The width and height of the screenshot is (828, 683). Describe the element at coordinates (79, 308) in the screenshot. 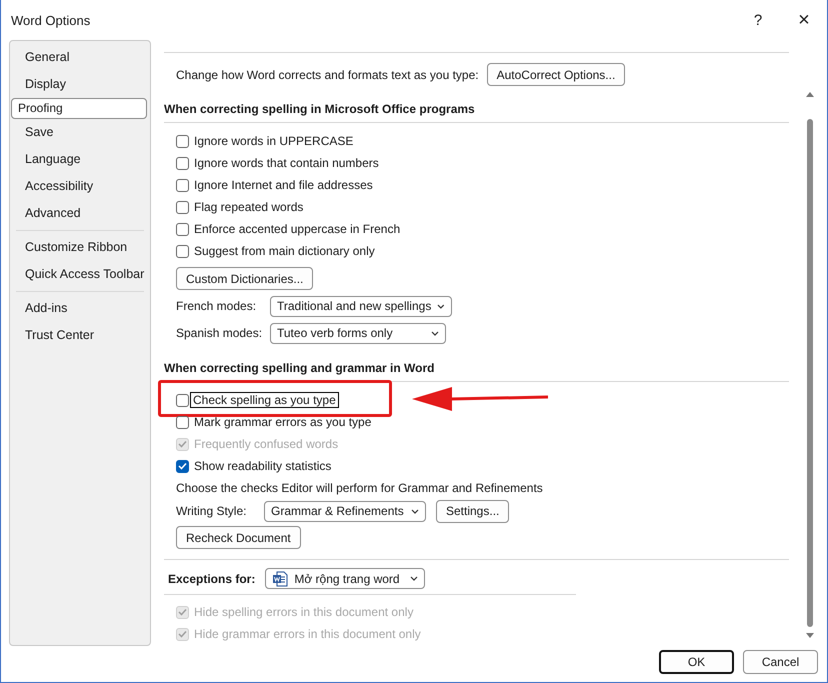

I see `sidebar-item: Add-ins` at that location.